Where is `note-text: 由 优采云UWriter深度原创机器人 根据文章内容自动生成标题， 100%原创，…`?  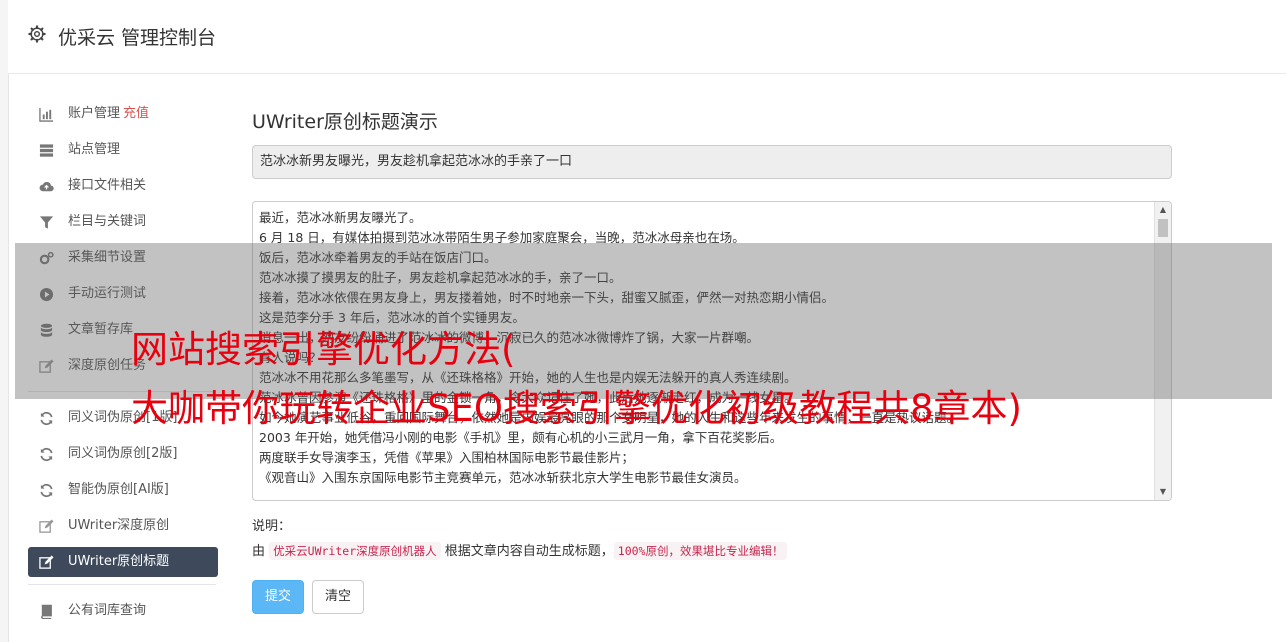 note-text: 由 优采云UWriter深度原创机器人 根据文章内容自动生成标题， 100%原创，… is located at coordinates (712, 550).